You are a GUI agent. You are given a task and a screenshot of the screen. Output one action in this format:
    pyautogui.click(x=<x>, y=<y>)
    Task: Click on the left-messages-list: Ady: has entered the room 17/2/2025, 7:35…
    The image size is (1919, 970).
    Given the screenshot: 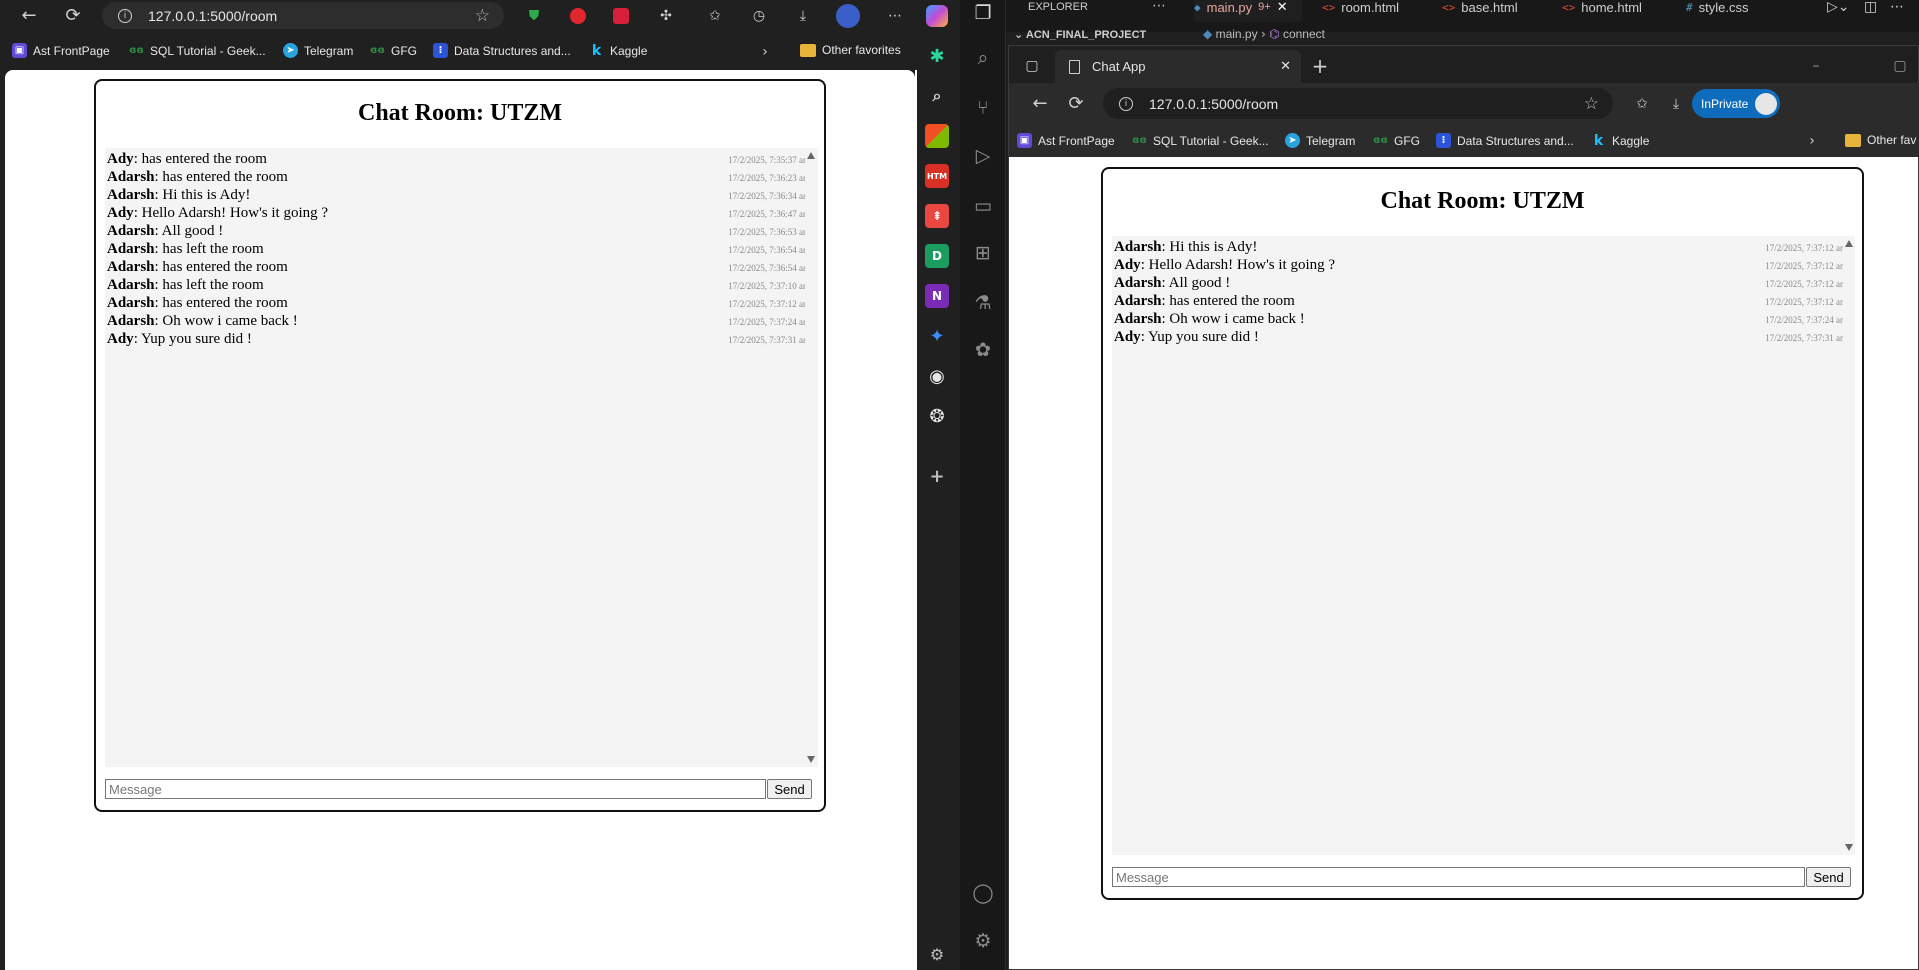 What is the action you would take?
    pyautogui.click(x=461, y=248)
    